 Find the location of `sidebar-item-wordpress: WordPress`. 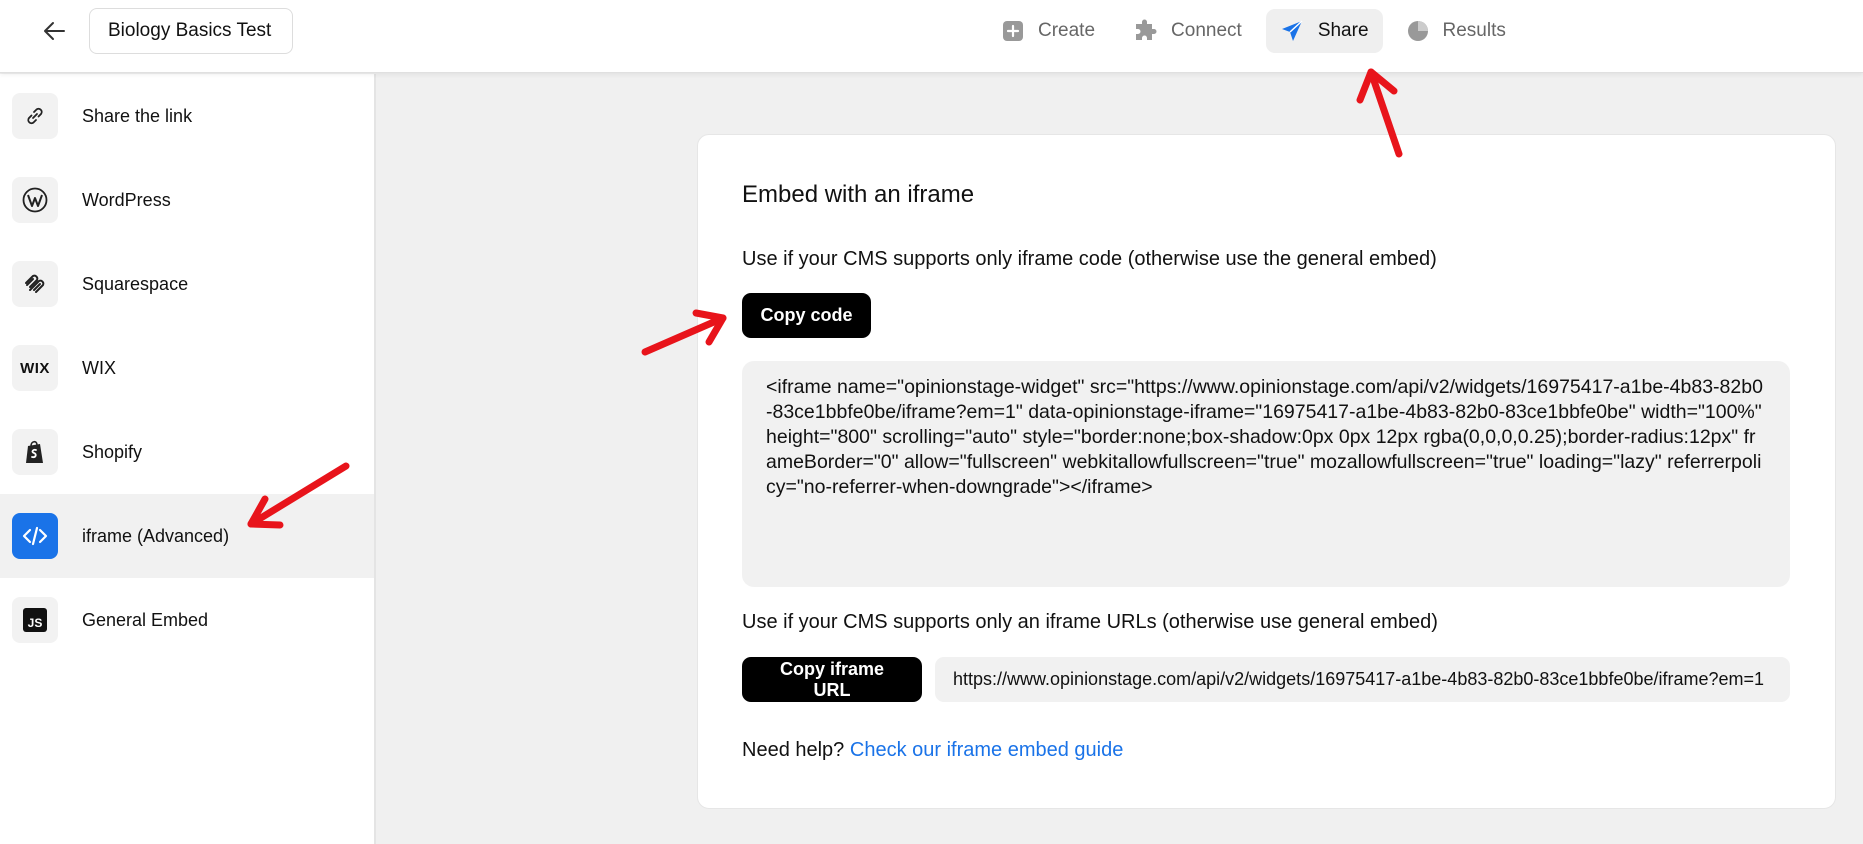

sidebar-item-wordpress: WordPress is located at coordinates (187, 200).